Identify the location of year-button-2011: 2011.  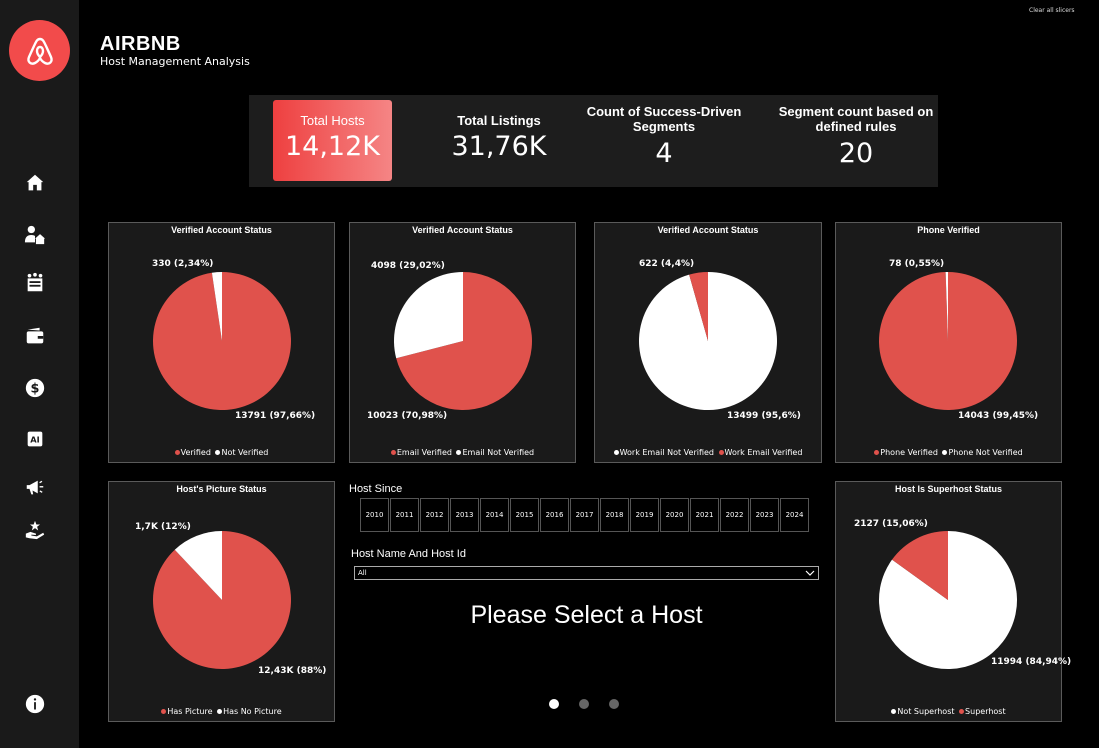
(404, 515).